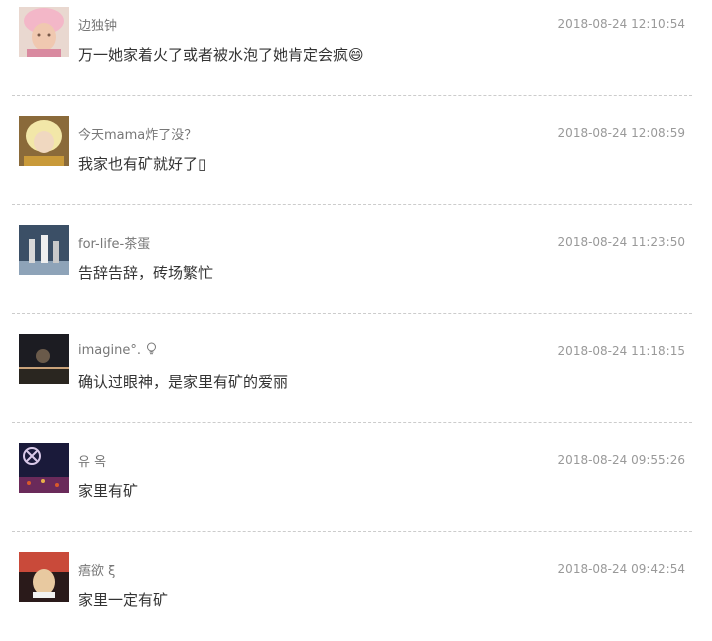 This screenshot has height=641, width=712. I want to click on timestamp: 2018-08-24 12:10:54, so click(621, 24).